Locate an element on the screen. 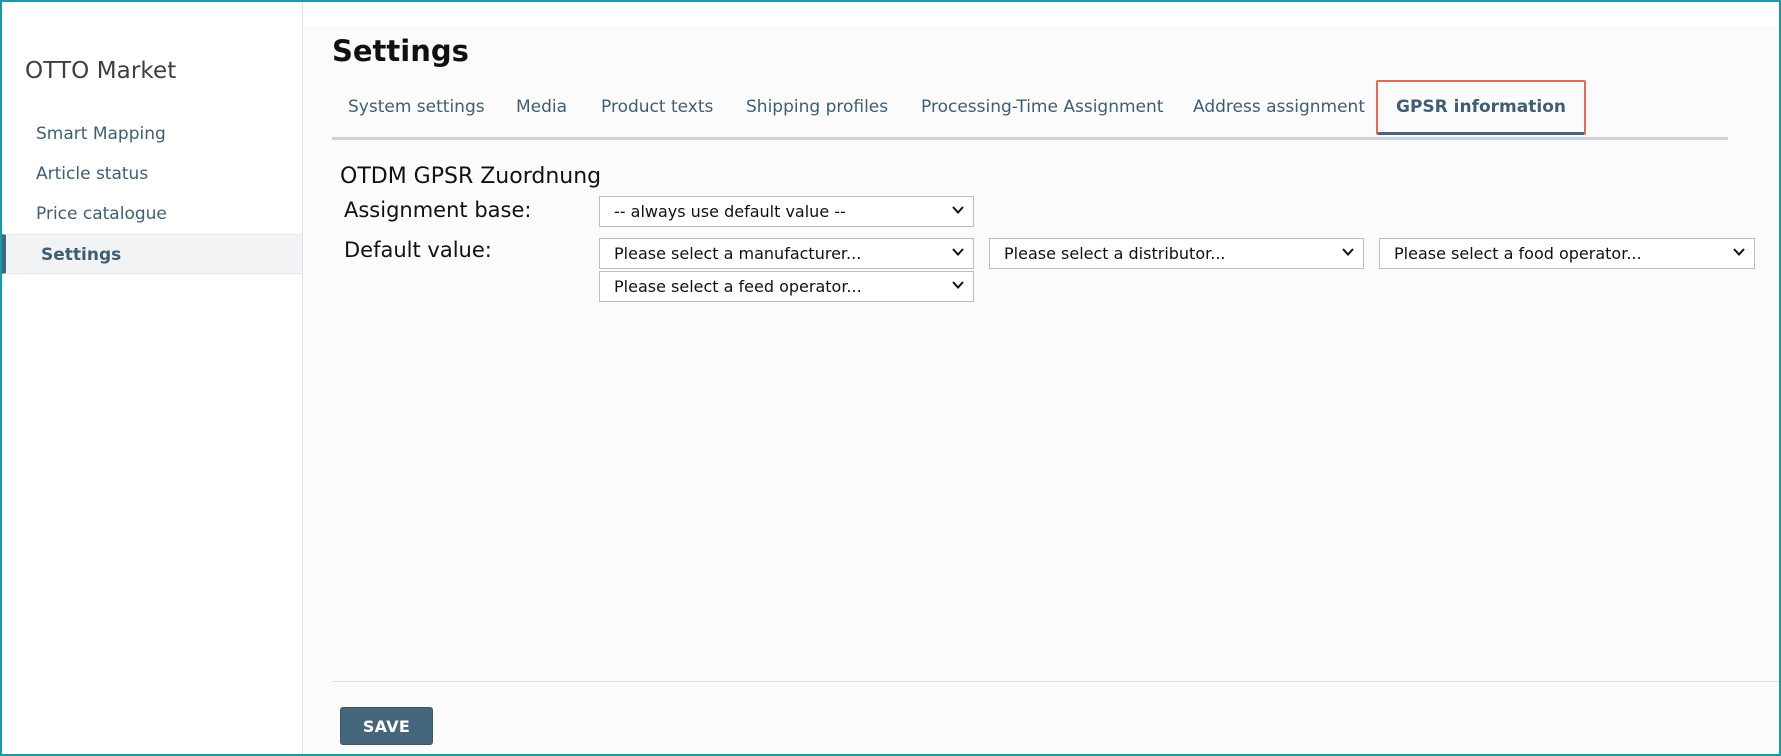  assignment-base-value: -- always use default value -- is located at coordinates (730, 211).